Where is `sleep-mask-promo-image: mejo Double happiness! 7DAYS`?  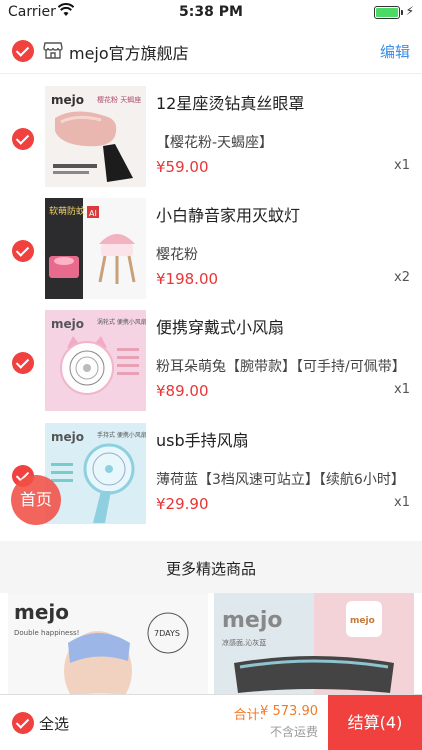
sleep-mask-promo-image: mejo Double happiness! 7DAYS is located at coordinates (108, 648).